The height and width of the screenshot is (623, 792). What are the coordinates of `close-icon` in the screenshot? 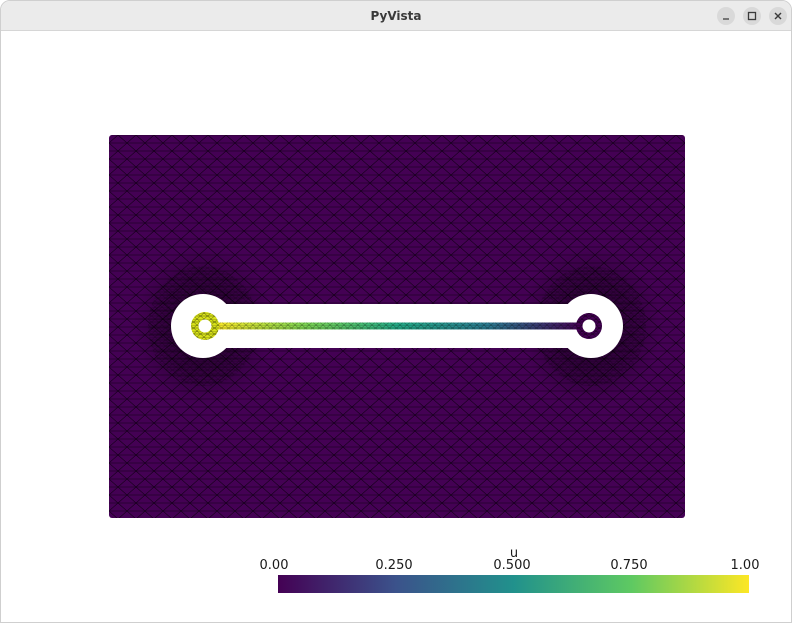 It's located at (778, 16).